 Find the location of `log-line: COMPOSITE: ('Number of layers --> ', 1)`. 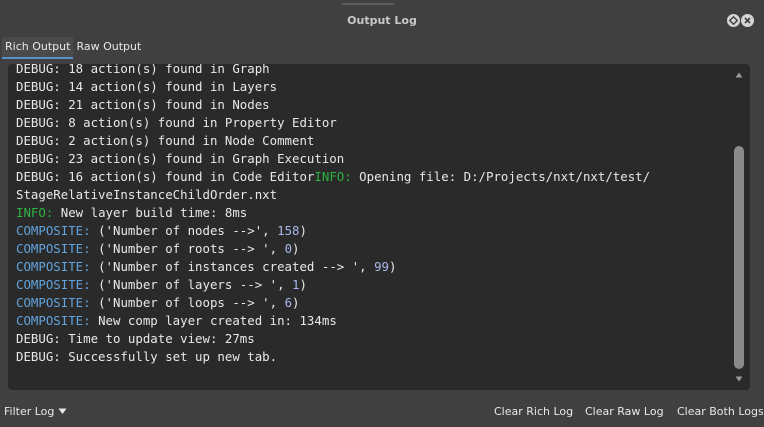

log-line: COMPOSITE: ('Number of layers --> ', 1) is located at coordinates (372, 285).